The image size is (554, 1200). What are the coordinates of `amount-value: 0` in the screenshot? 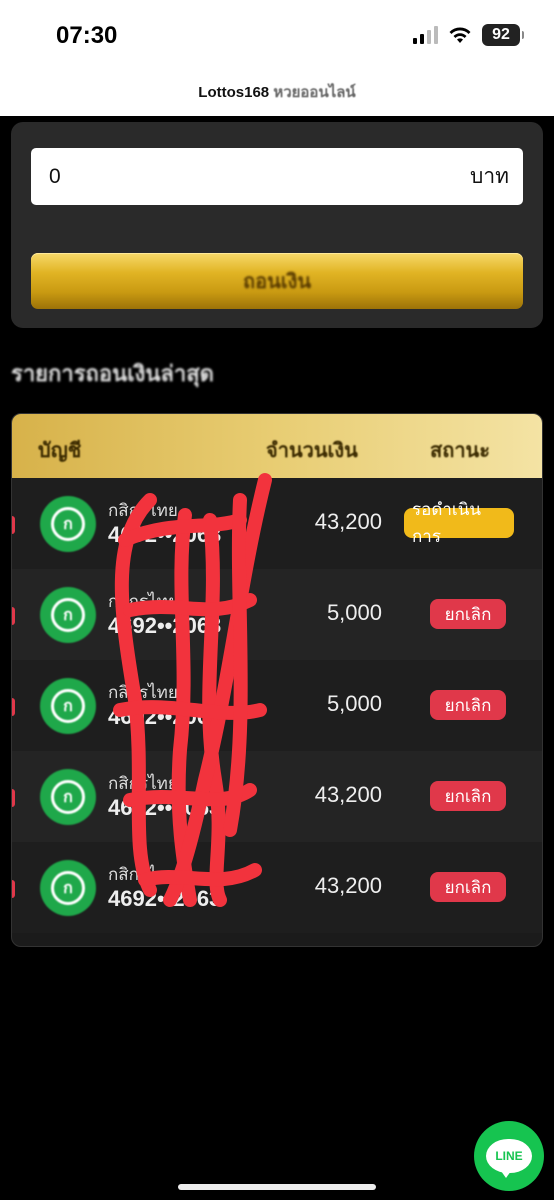 It's located at (55, 177).